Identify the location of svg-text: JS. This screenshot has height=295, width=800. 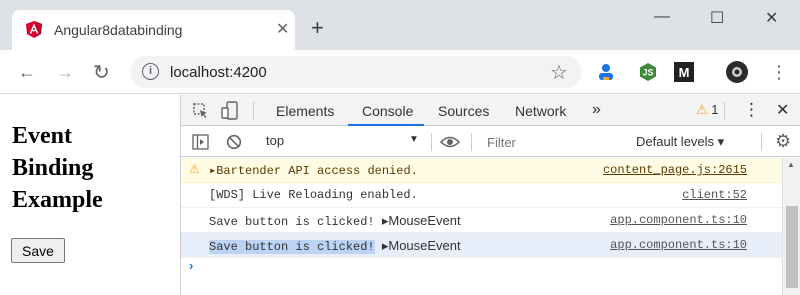
(647, 73).